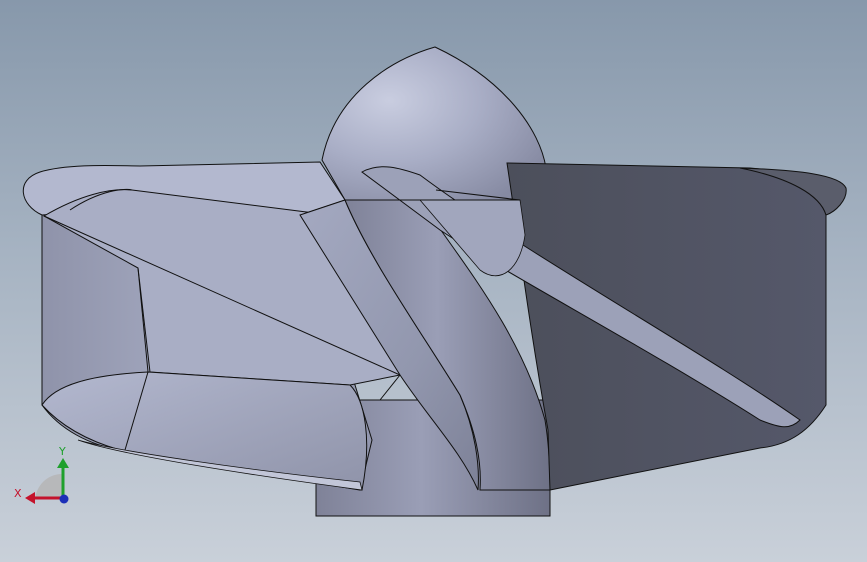  Describe the element at coordinates (18, 493) in the screenshot. I see `triad-x-label: X` at that location.